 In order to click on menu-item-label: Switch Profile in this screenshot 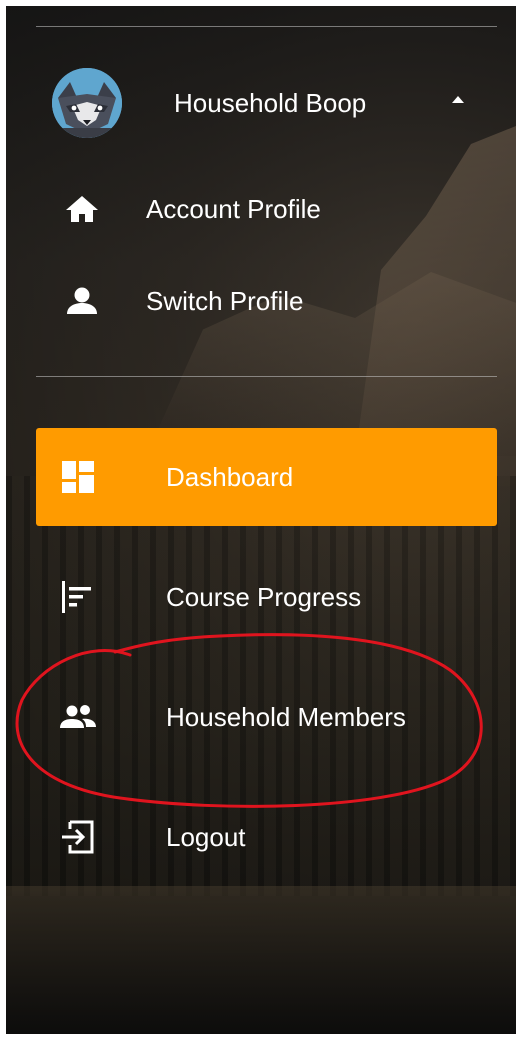, I will do `click(225, 301)`.